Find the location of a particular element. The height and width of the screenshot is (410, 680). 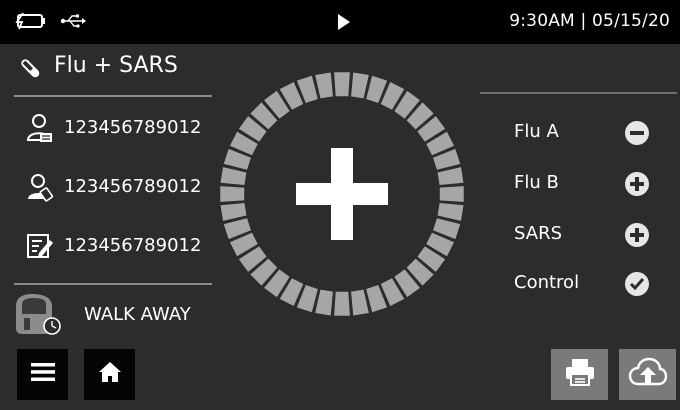

analyte-name: SARS is located at coordinates (538, 233).